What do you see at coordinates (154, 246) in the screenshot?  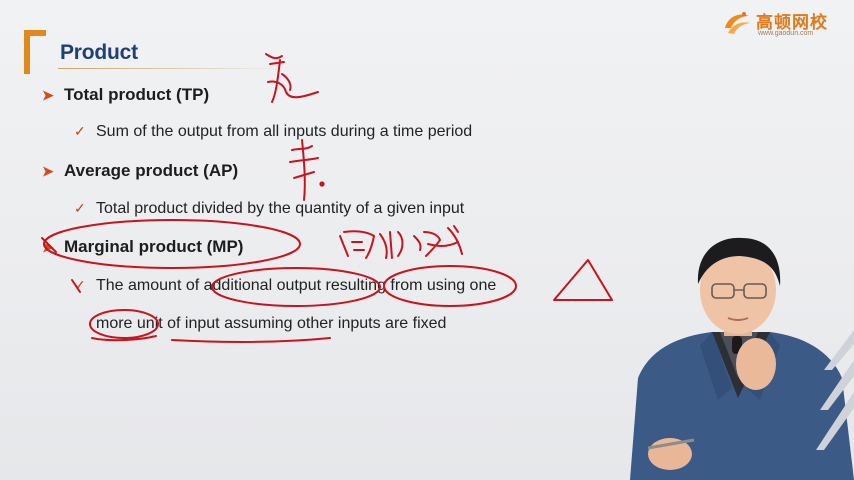 I see `bullet-heading: Marginal product (MP)` at bounding box center [154, 246].